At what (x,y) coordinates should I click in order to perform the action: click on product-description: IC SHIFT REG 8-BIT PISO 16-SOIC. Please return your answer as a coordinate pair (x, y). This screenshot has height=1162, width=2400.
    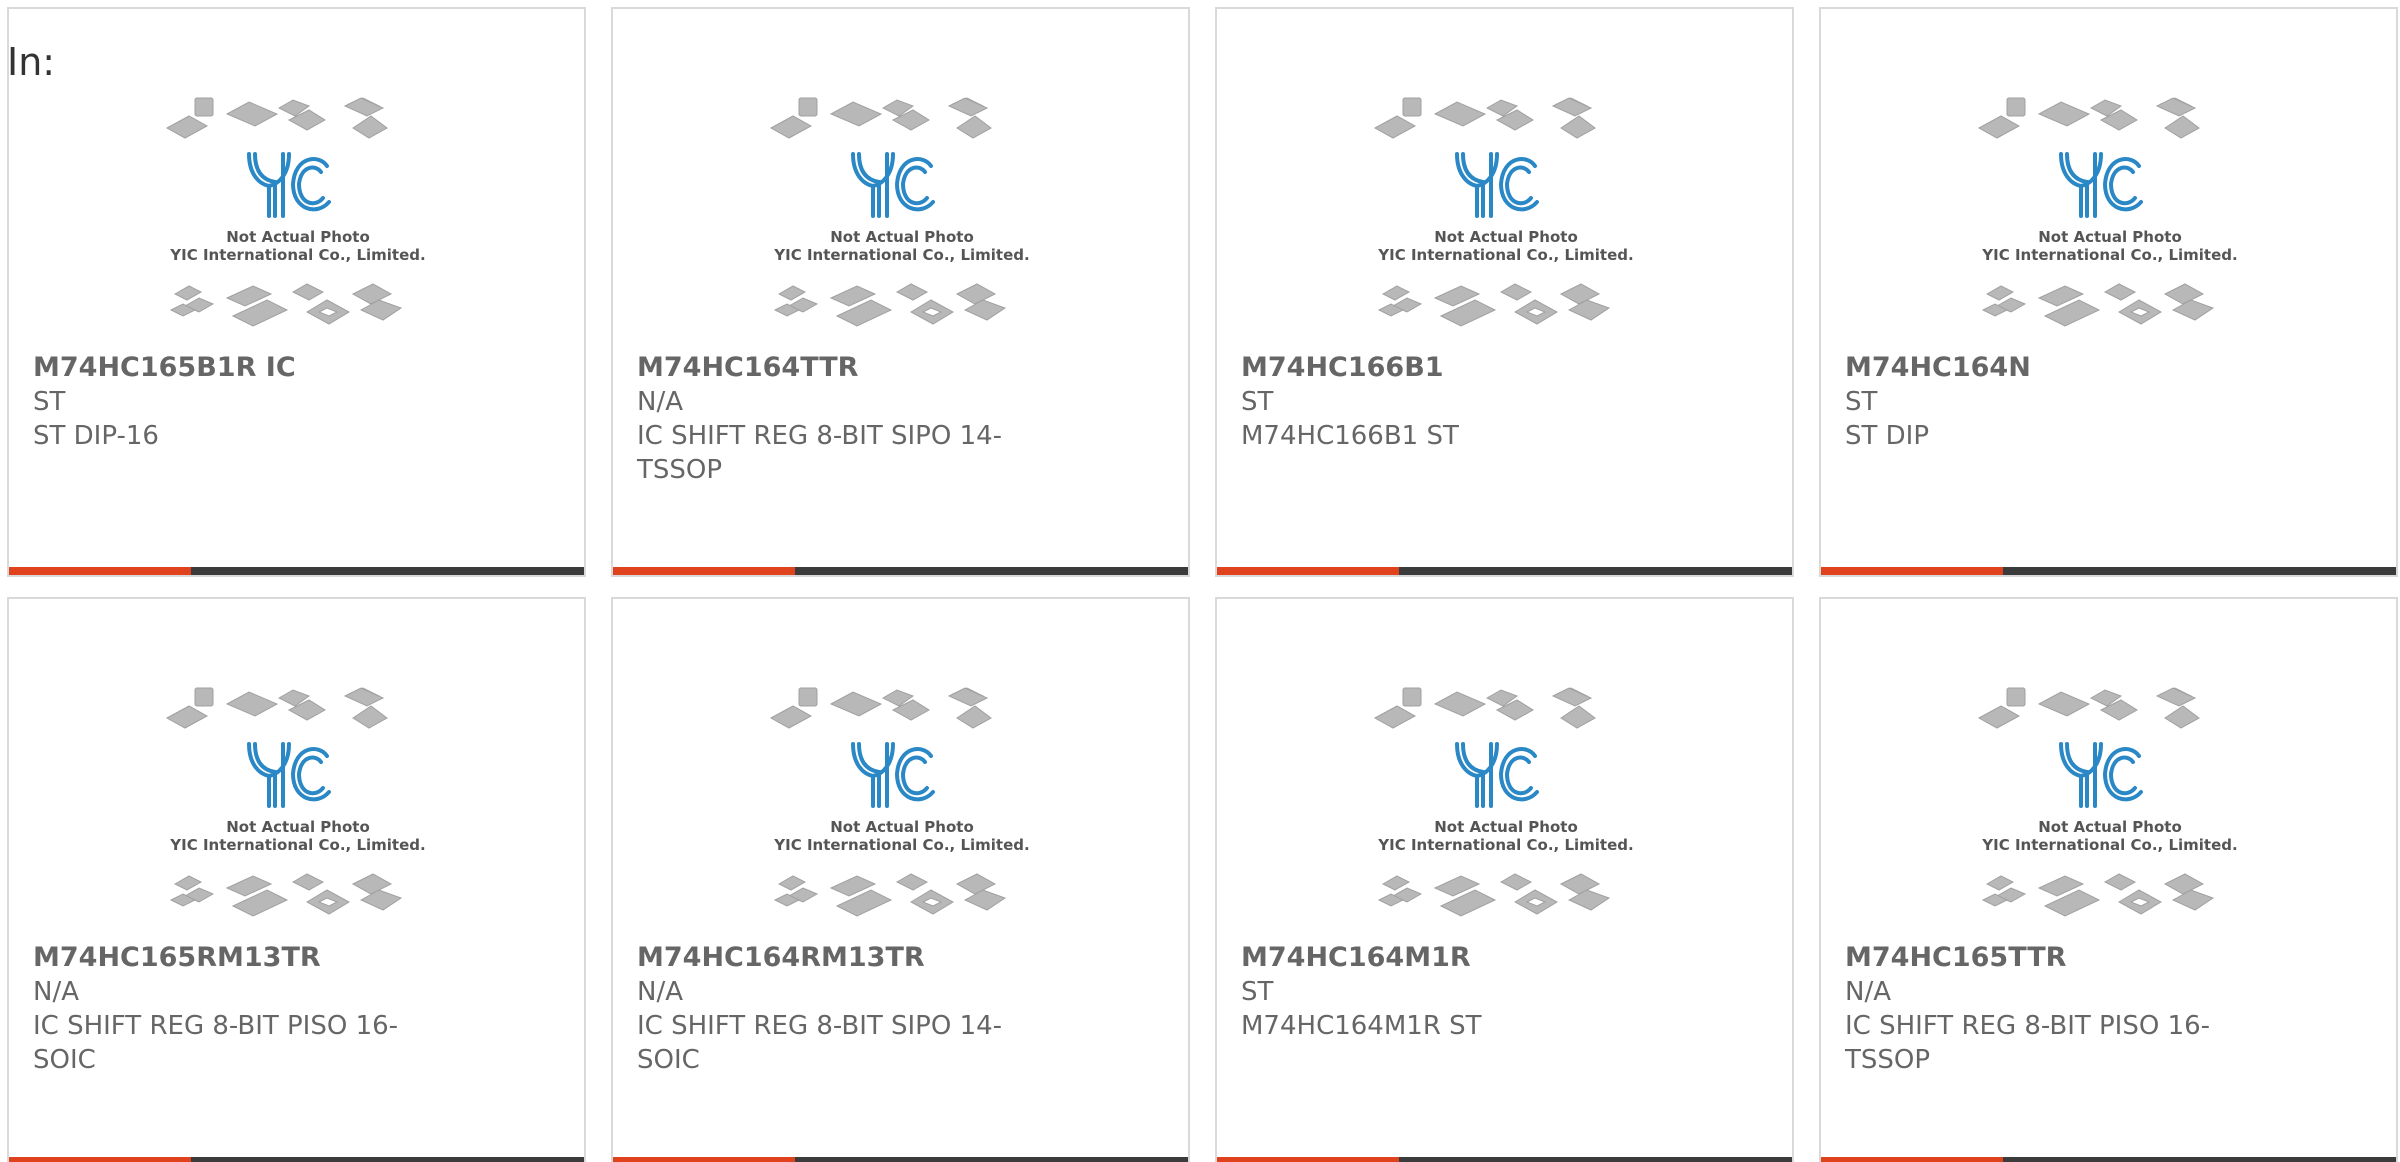
    Looking at the image, I should click on (216, 1043).